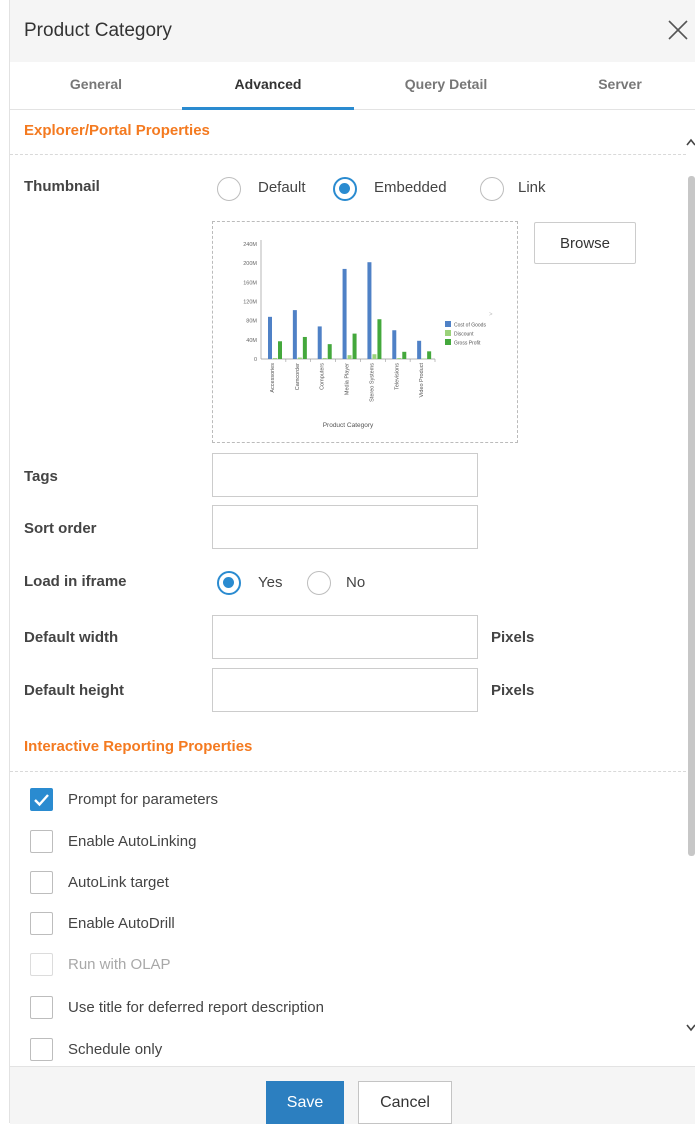 The image size is (695, 1124). I want to click on iframe-yes-label: Yes, so click(270, 582).